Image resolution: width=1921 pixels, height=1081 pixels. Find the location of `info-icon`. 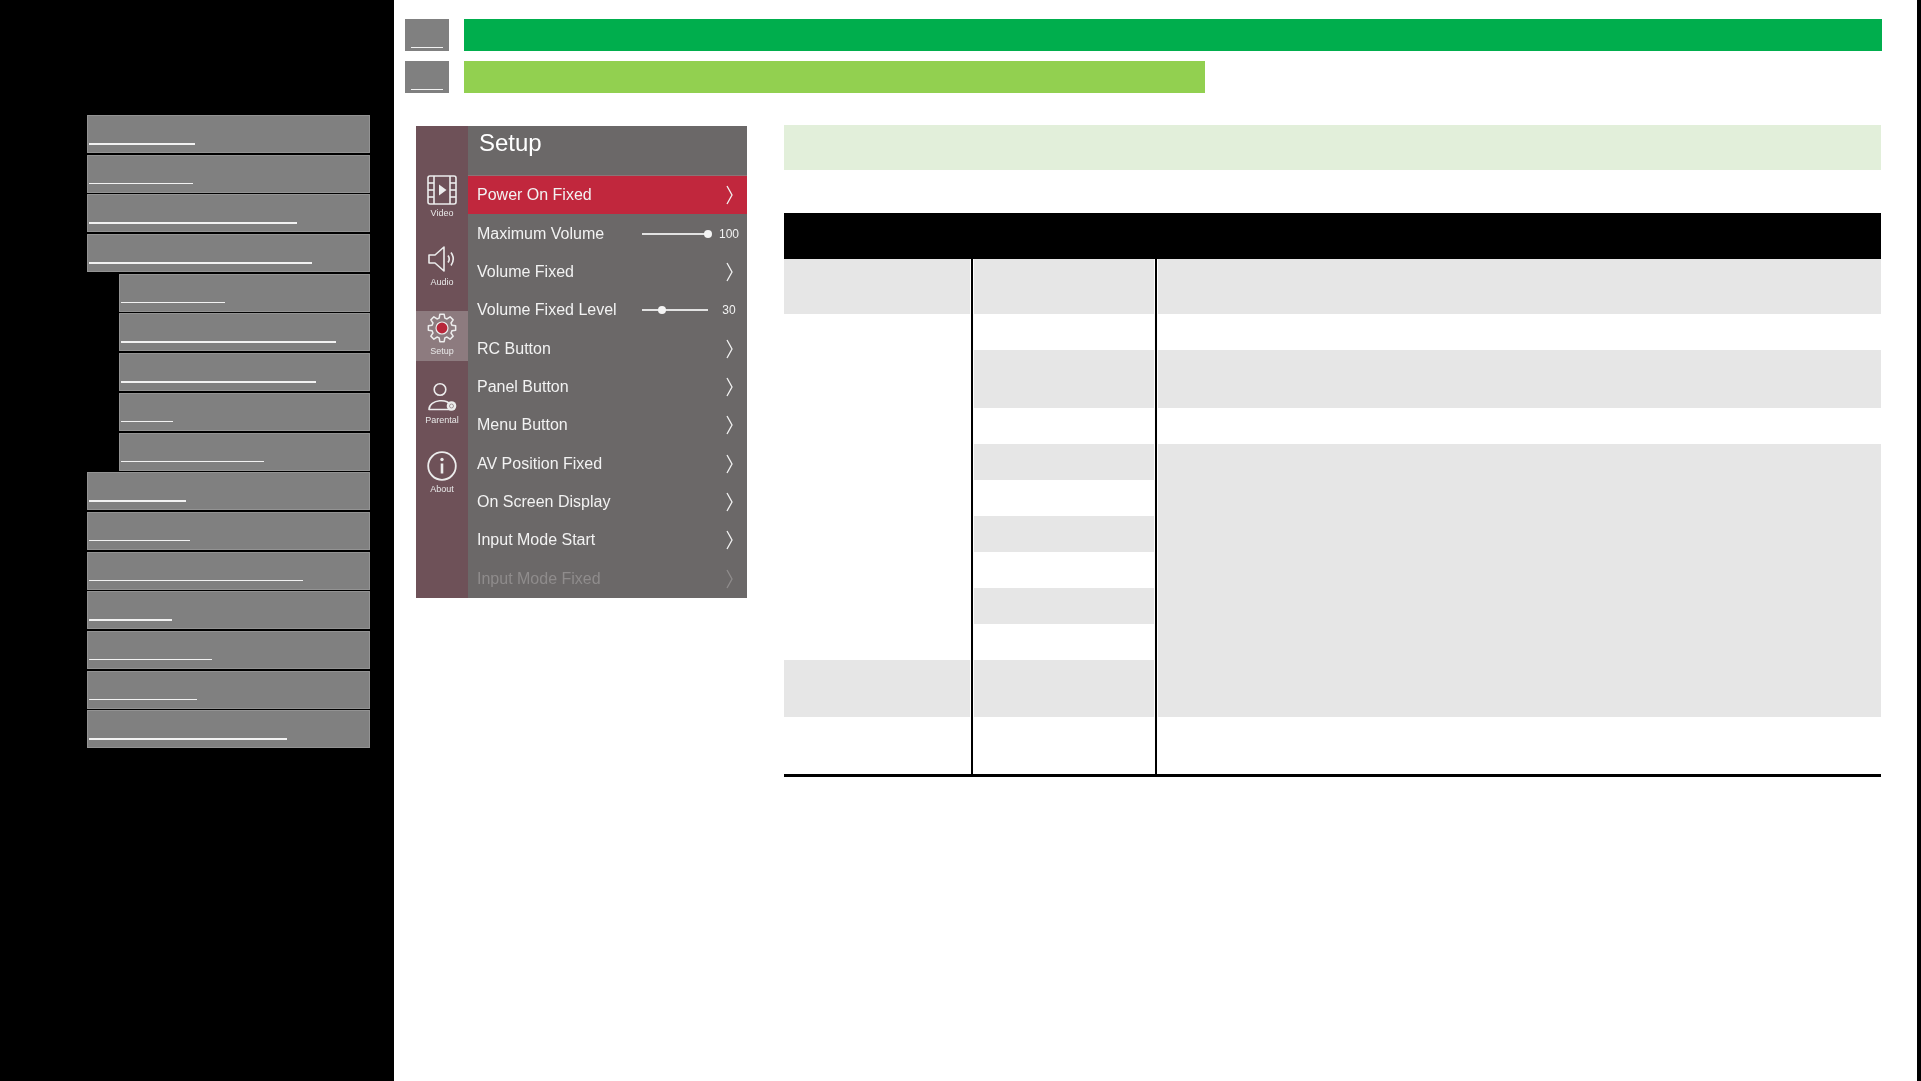

info-icon is located at coordinates (442, 466).